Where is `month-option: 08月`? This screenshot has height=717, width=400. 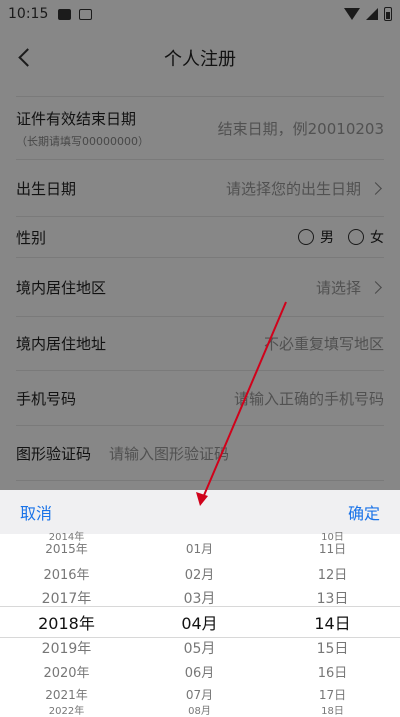 month-option: 08月 is located at coordinates (199, 709).